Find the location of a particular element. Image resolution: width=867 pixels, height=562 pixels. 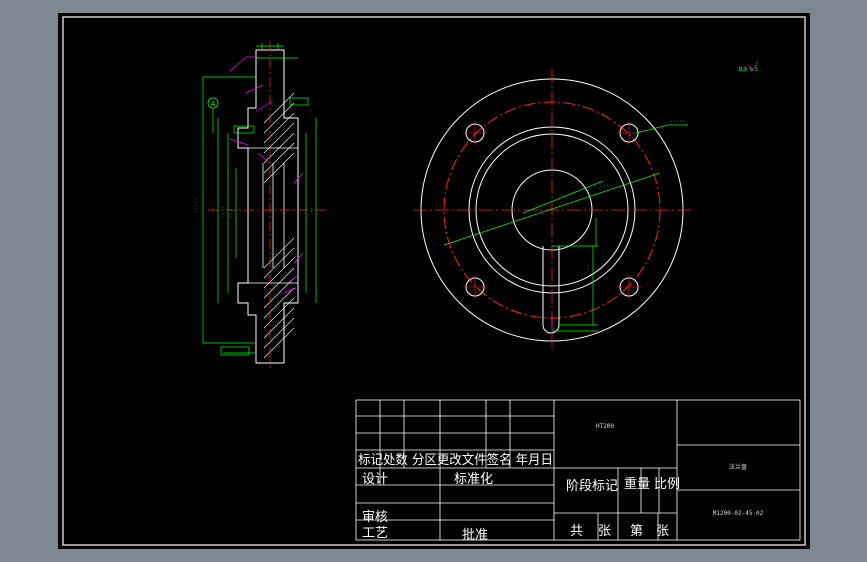

process-label: 工艺 is located at coordinates (375, 533).